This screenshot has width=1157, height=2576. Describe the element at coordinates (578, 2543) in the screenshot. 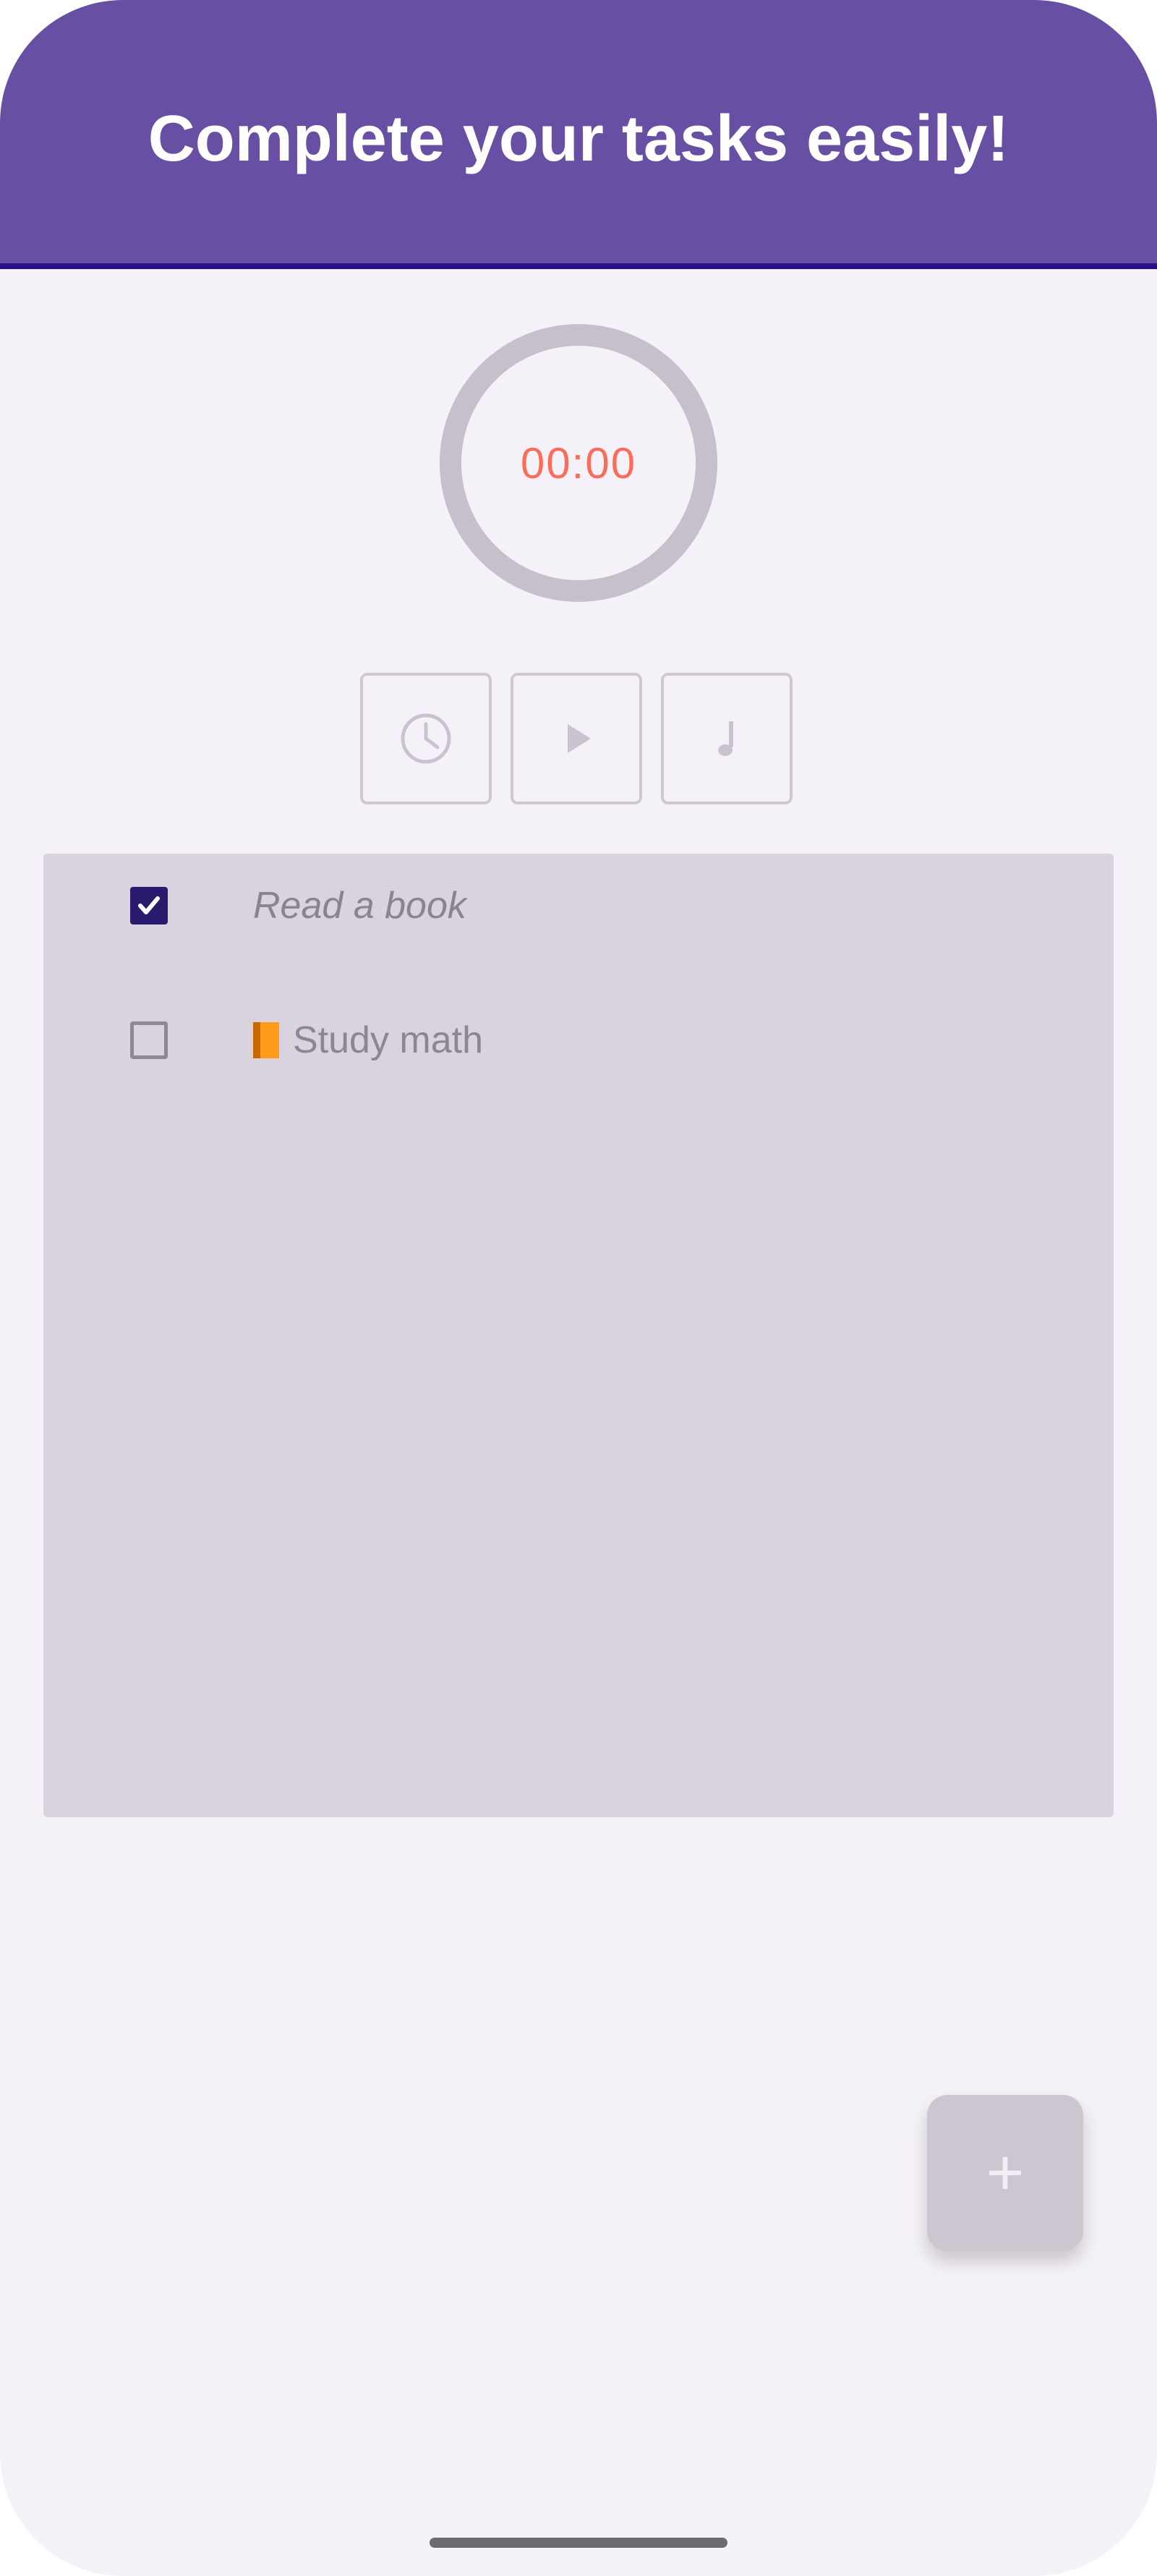

I see `home-indicator` at that location.